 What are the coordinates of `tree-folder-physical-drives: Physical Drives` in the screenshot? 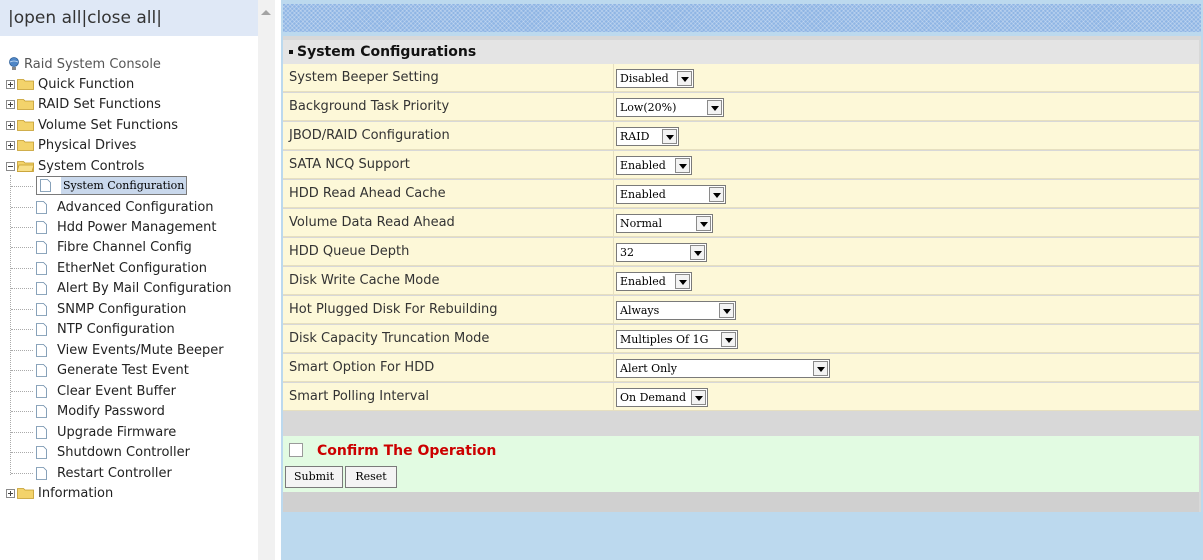 It's located at (71, 145).